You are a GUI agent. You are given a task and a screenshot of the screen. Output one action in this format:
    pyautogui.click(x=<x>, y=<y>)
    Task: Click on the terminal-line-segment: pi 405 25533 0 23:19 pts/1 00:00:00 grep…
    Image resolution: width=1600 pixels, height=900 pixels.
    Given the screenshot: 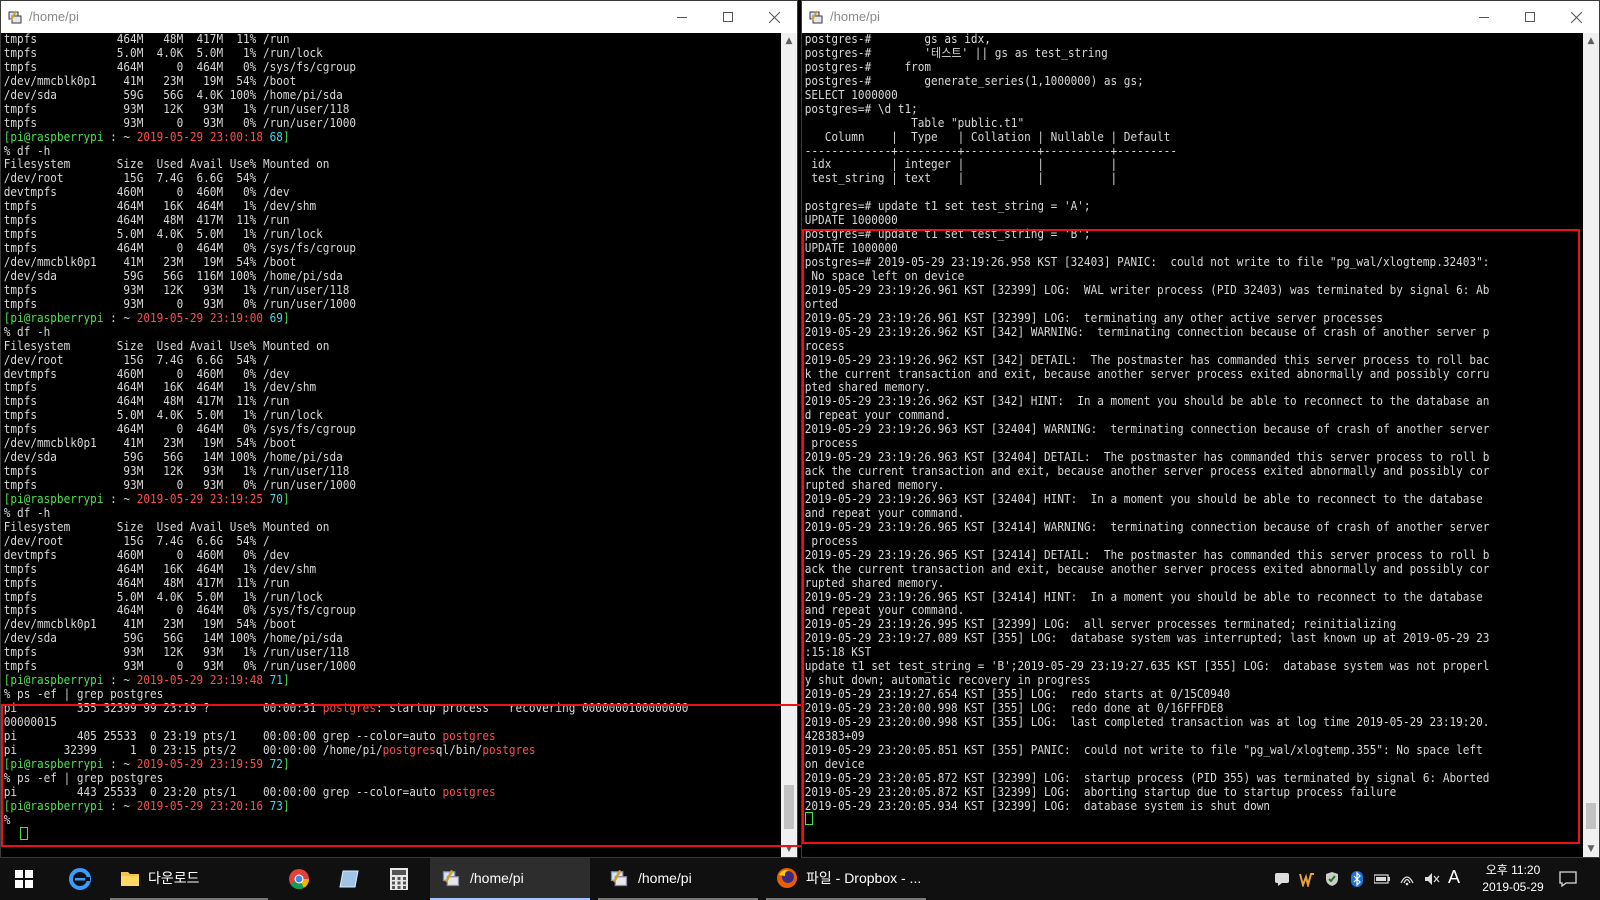 What is the action you would take?
    pyautogui.click(x=223, y=735)
    